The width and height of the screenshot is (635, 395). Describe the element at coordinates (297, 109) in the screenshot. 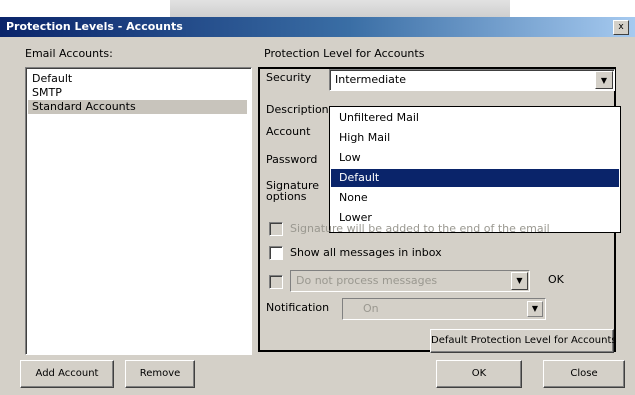

I see `description-label: Description` at that location.